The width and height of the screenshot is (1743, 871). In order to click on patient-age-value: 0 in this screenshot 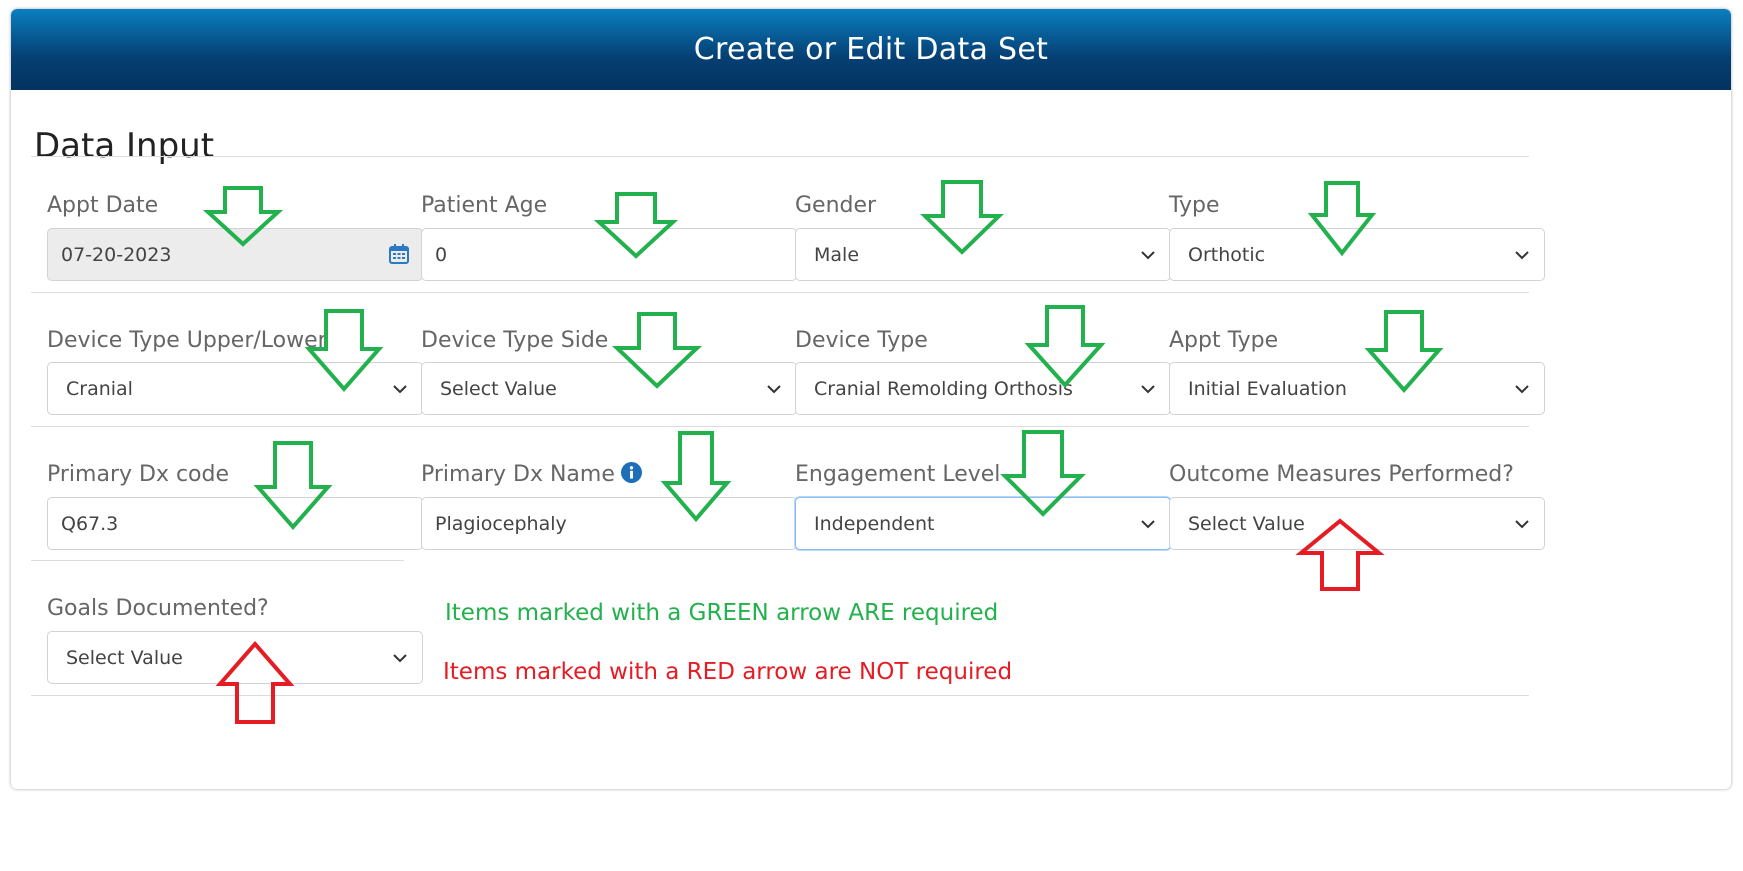, I will do `click(441, 254)`.